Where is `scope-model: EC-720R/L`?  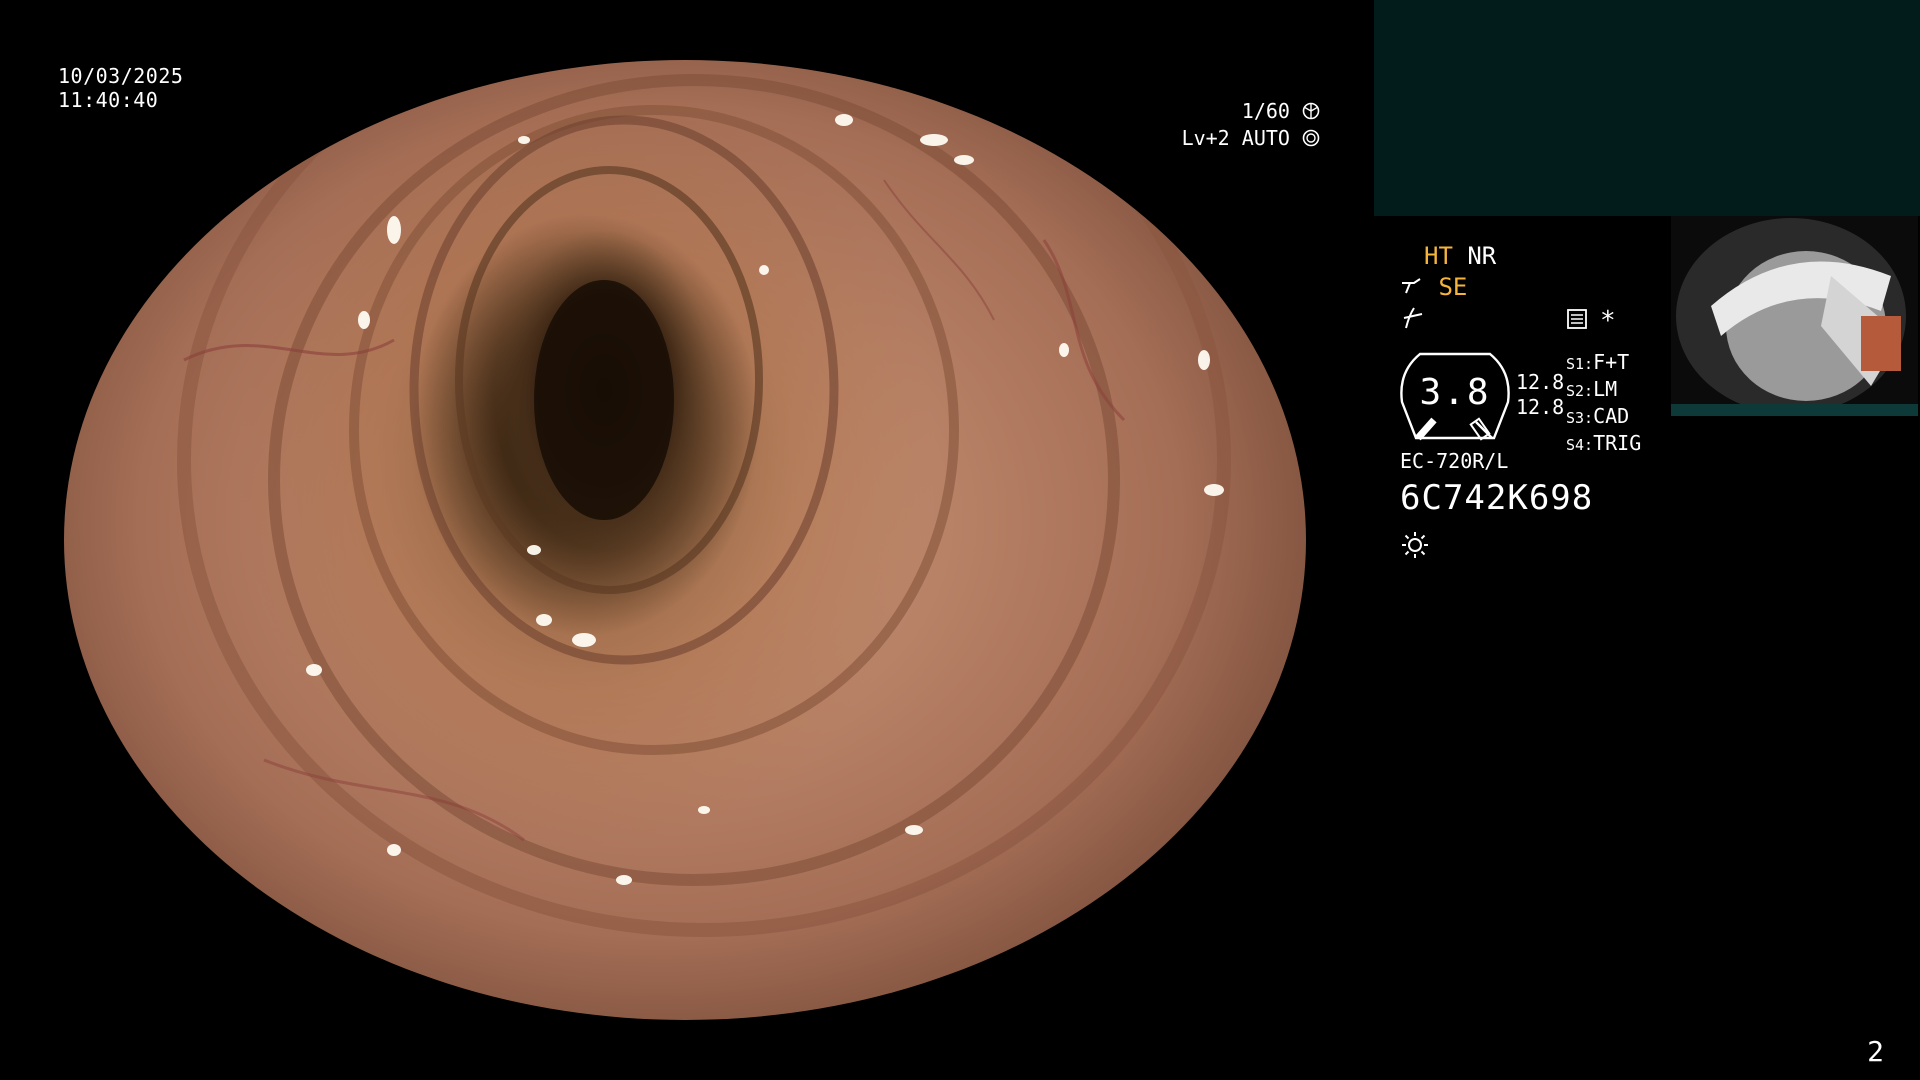 scope-model: EC-720R/L is located at coordinates (1454, 461).